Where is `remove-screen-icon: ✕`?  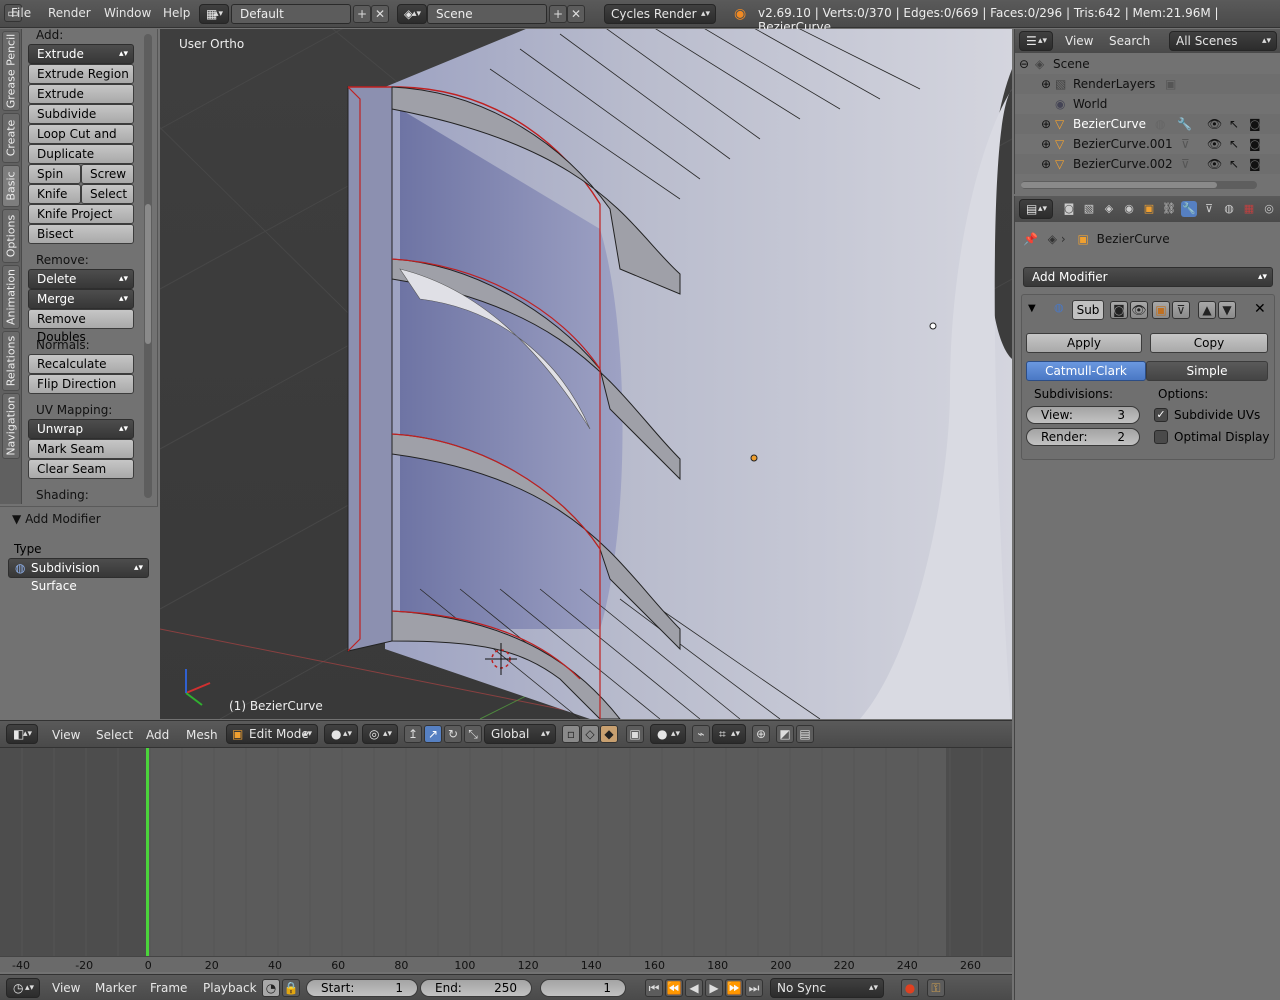 remove-screen-icon: ✕ is located at coordinates (380, 14).